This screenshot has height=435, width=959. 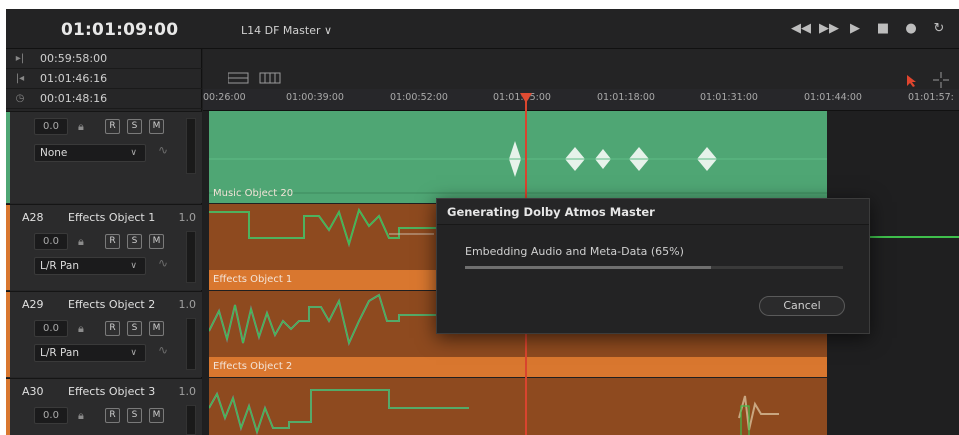 I want to click on in-point-timecode: 00:59:58:00, so click(x=74, y=58).